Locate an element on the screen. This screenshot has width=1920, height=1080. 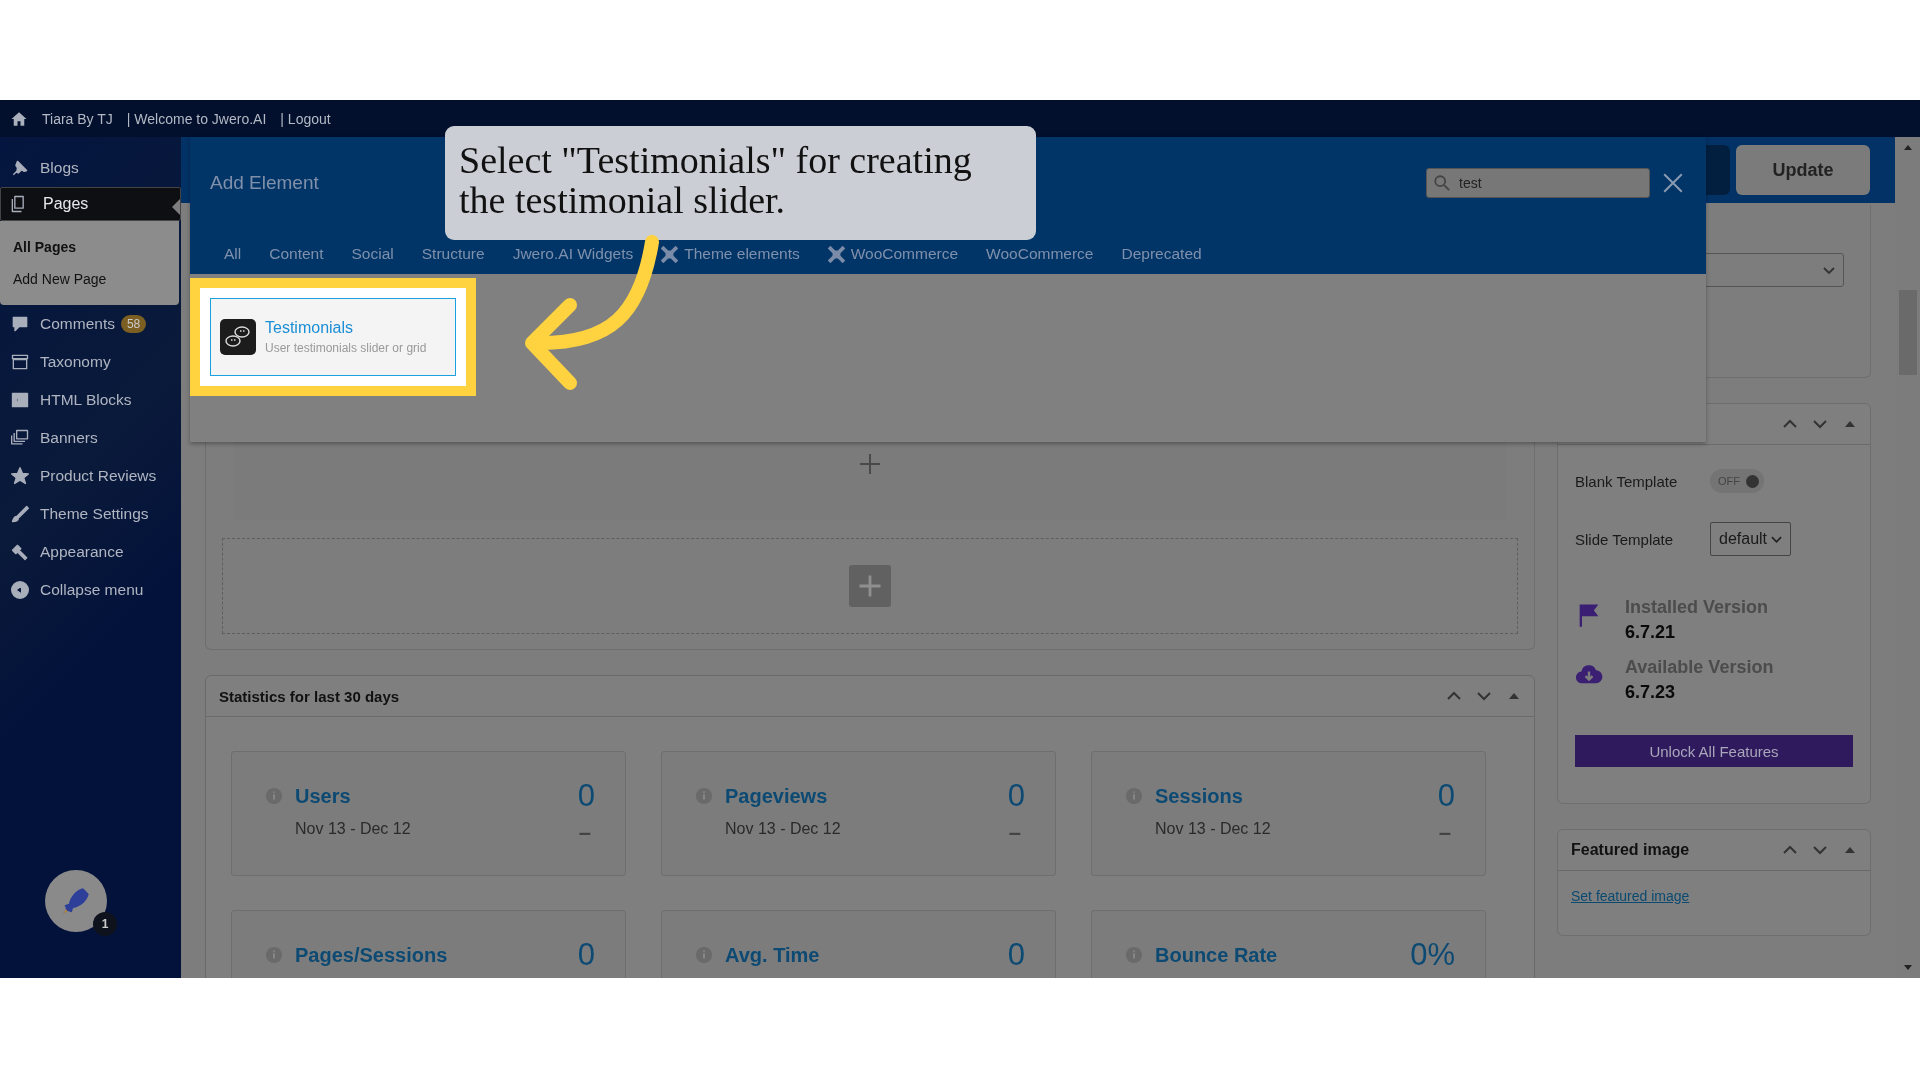
brush-icon is located at coordinates (20, 514).